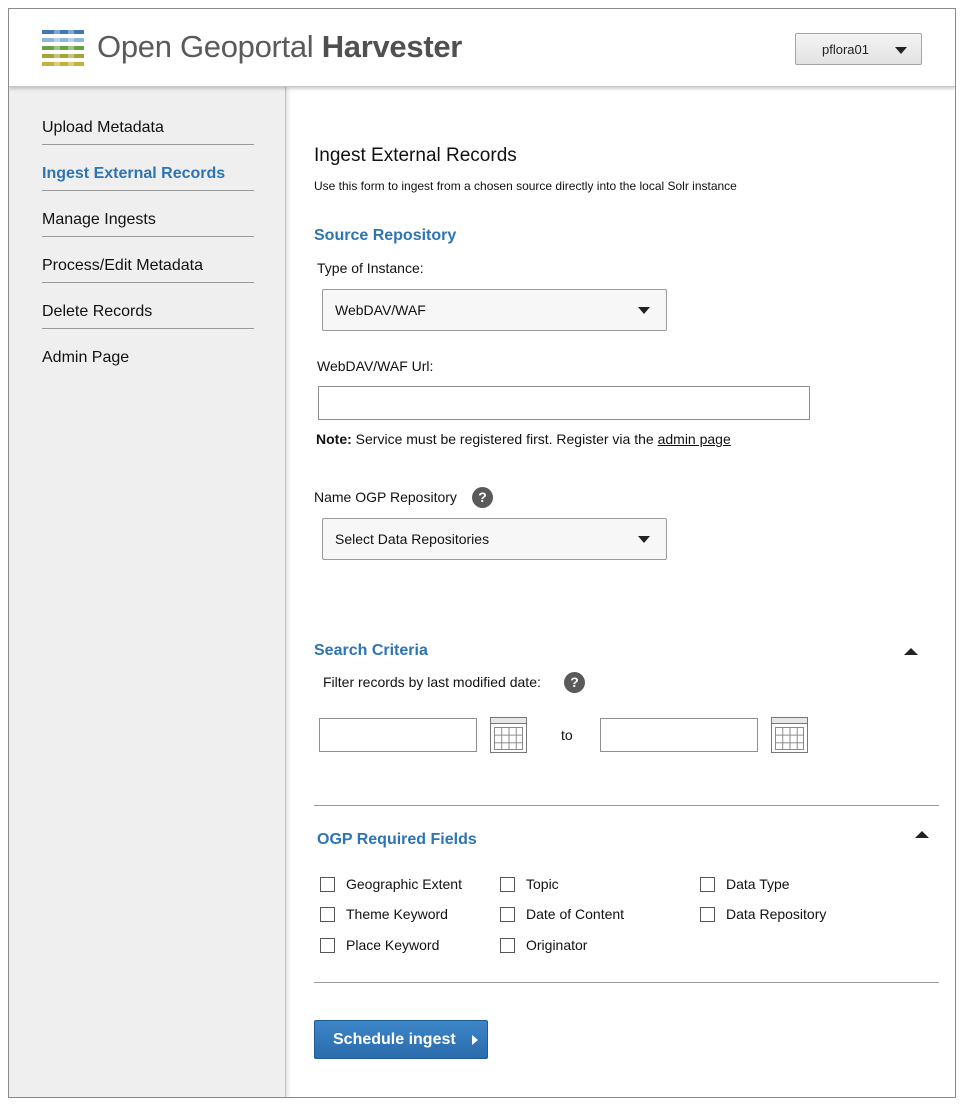 Image resolution: width=965 pixels, height=1107 pixels. Describe the element at coordinates (415, 155) in the screenshot. I see `page-title: Ingest External Records` at that location.